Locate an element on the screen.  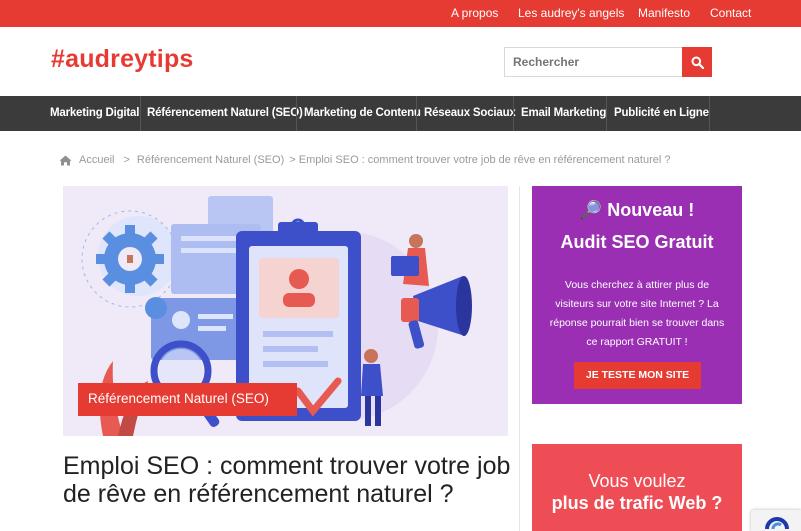
search-icon is located at coordinates (697, 62).